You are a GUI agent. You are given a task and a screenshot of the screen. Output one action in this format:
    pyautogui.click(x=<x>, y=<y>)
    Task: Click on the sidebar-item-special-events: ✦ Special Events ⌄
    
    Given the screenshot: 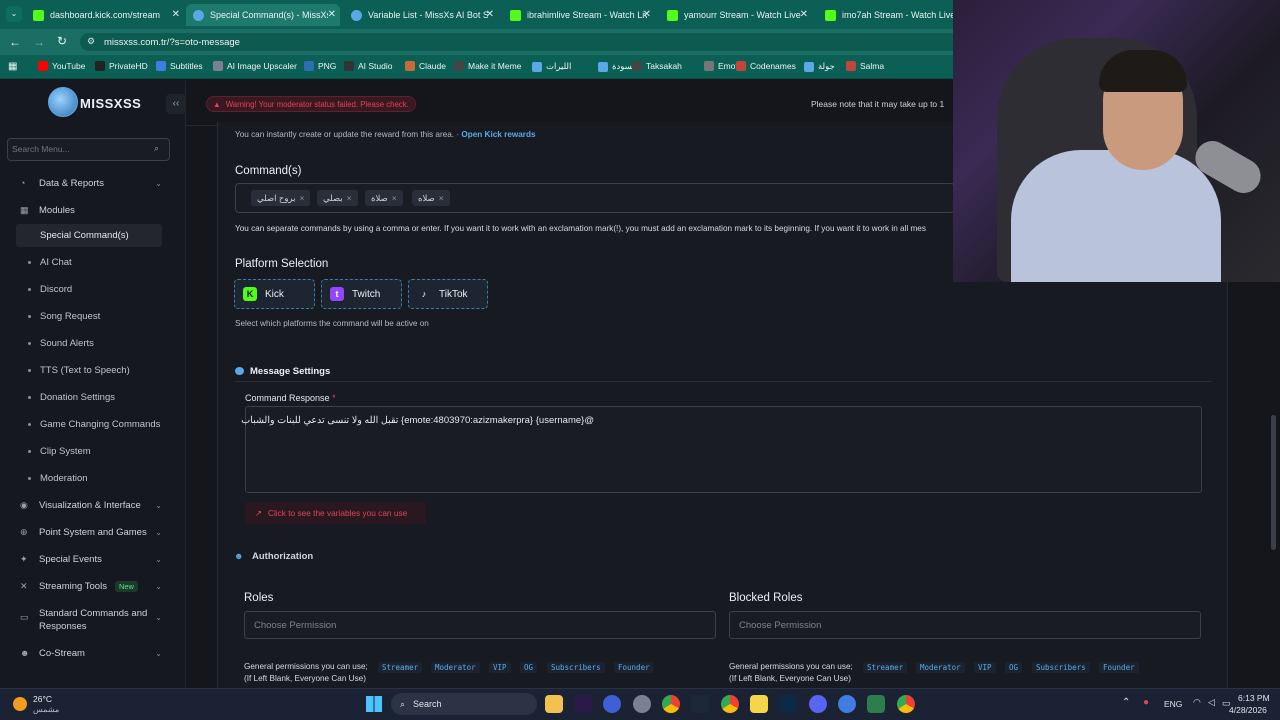 What is the action you would take?
    pyautogui.click(x=95, y=559)
    